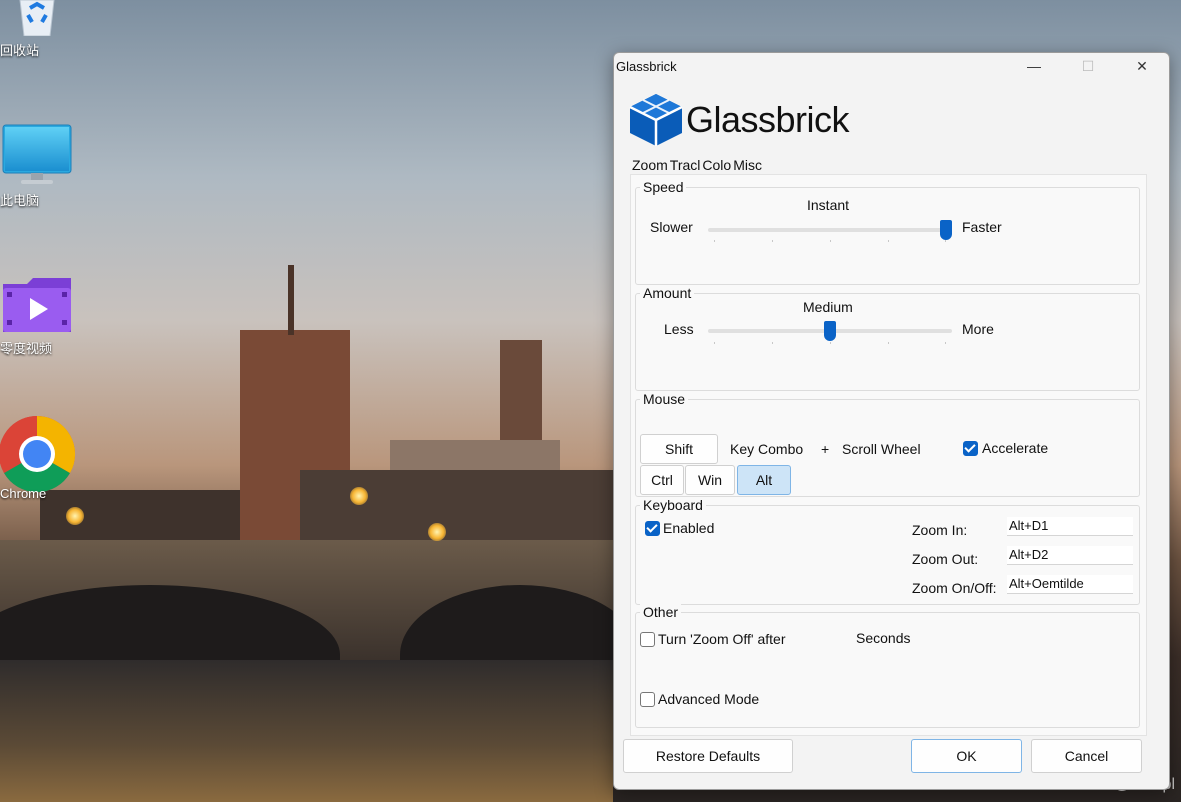 The width and height of the screenshot is (1181, 802). I want to click on ok-button: OK, so click(966, 756).